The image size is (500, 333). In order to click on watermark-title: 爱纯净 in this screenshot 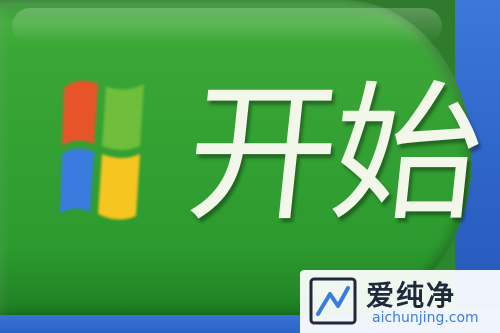, I will do `click(411, 295)`.